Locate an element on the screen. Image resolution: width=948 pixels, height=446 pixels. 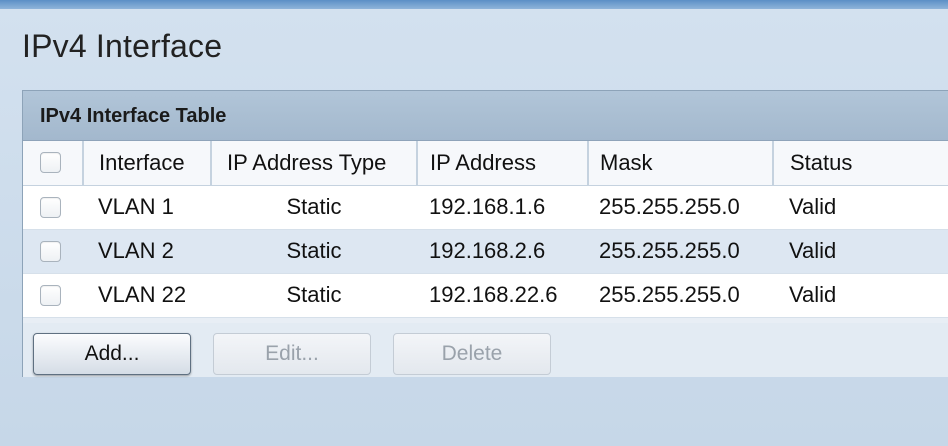
table-action-bar: Add... Edit... Delete is located at coordinates (485, 350).